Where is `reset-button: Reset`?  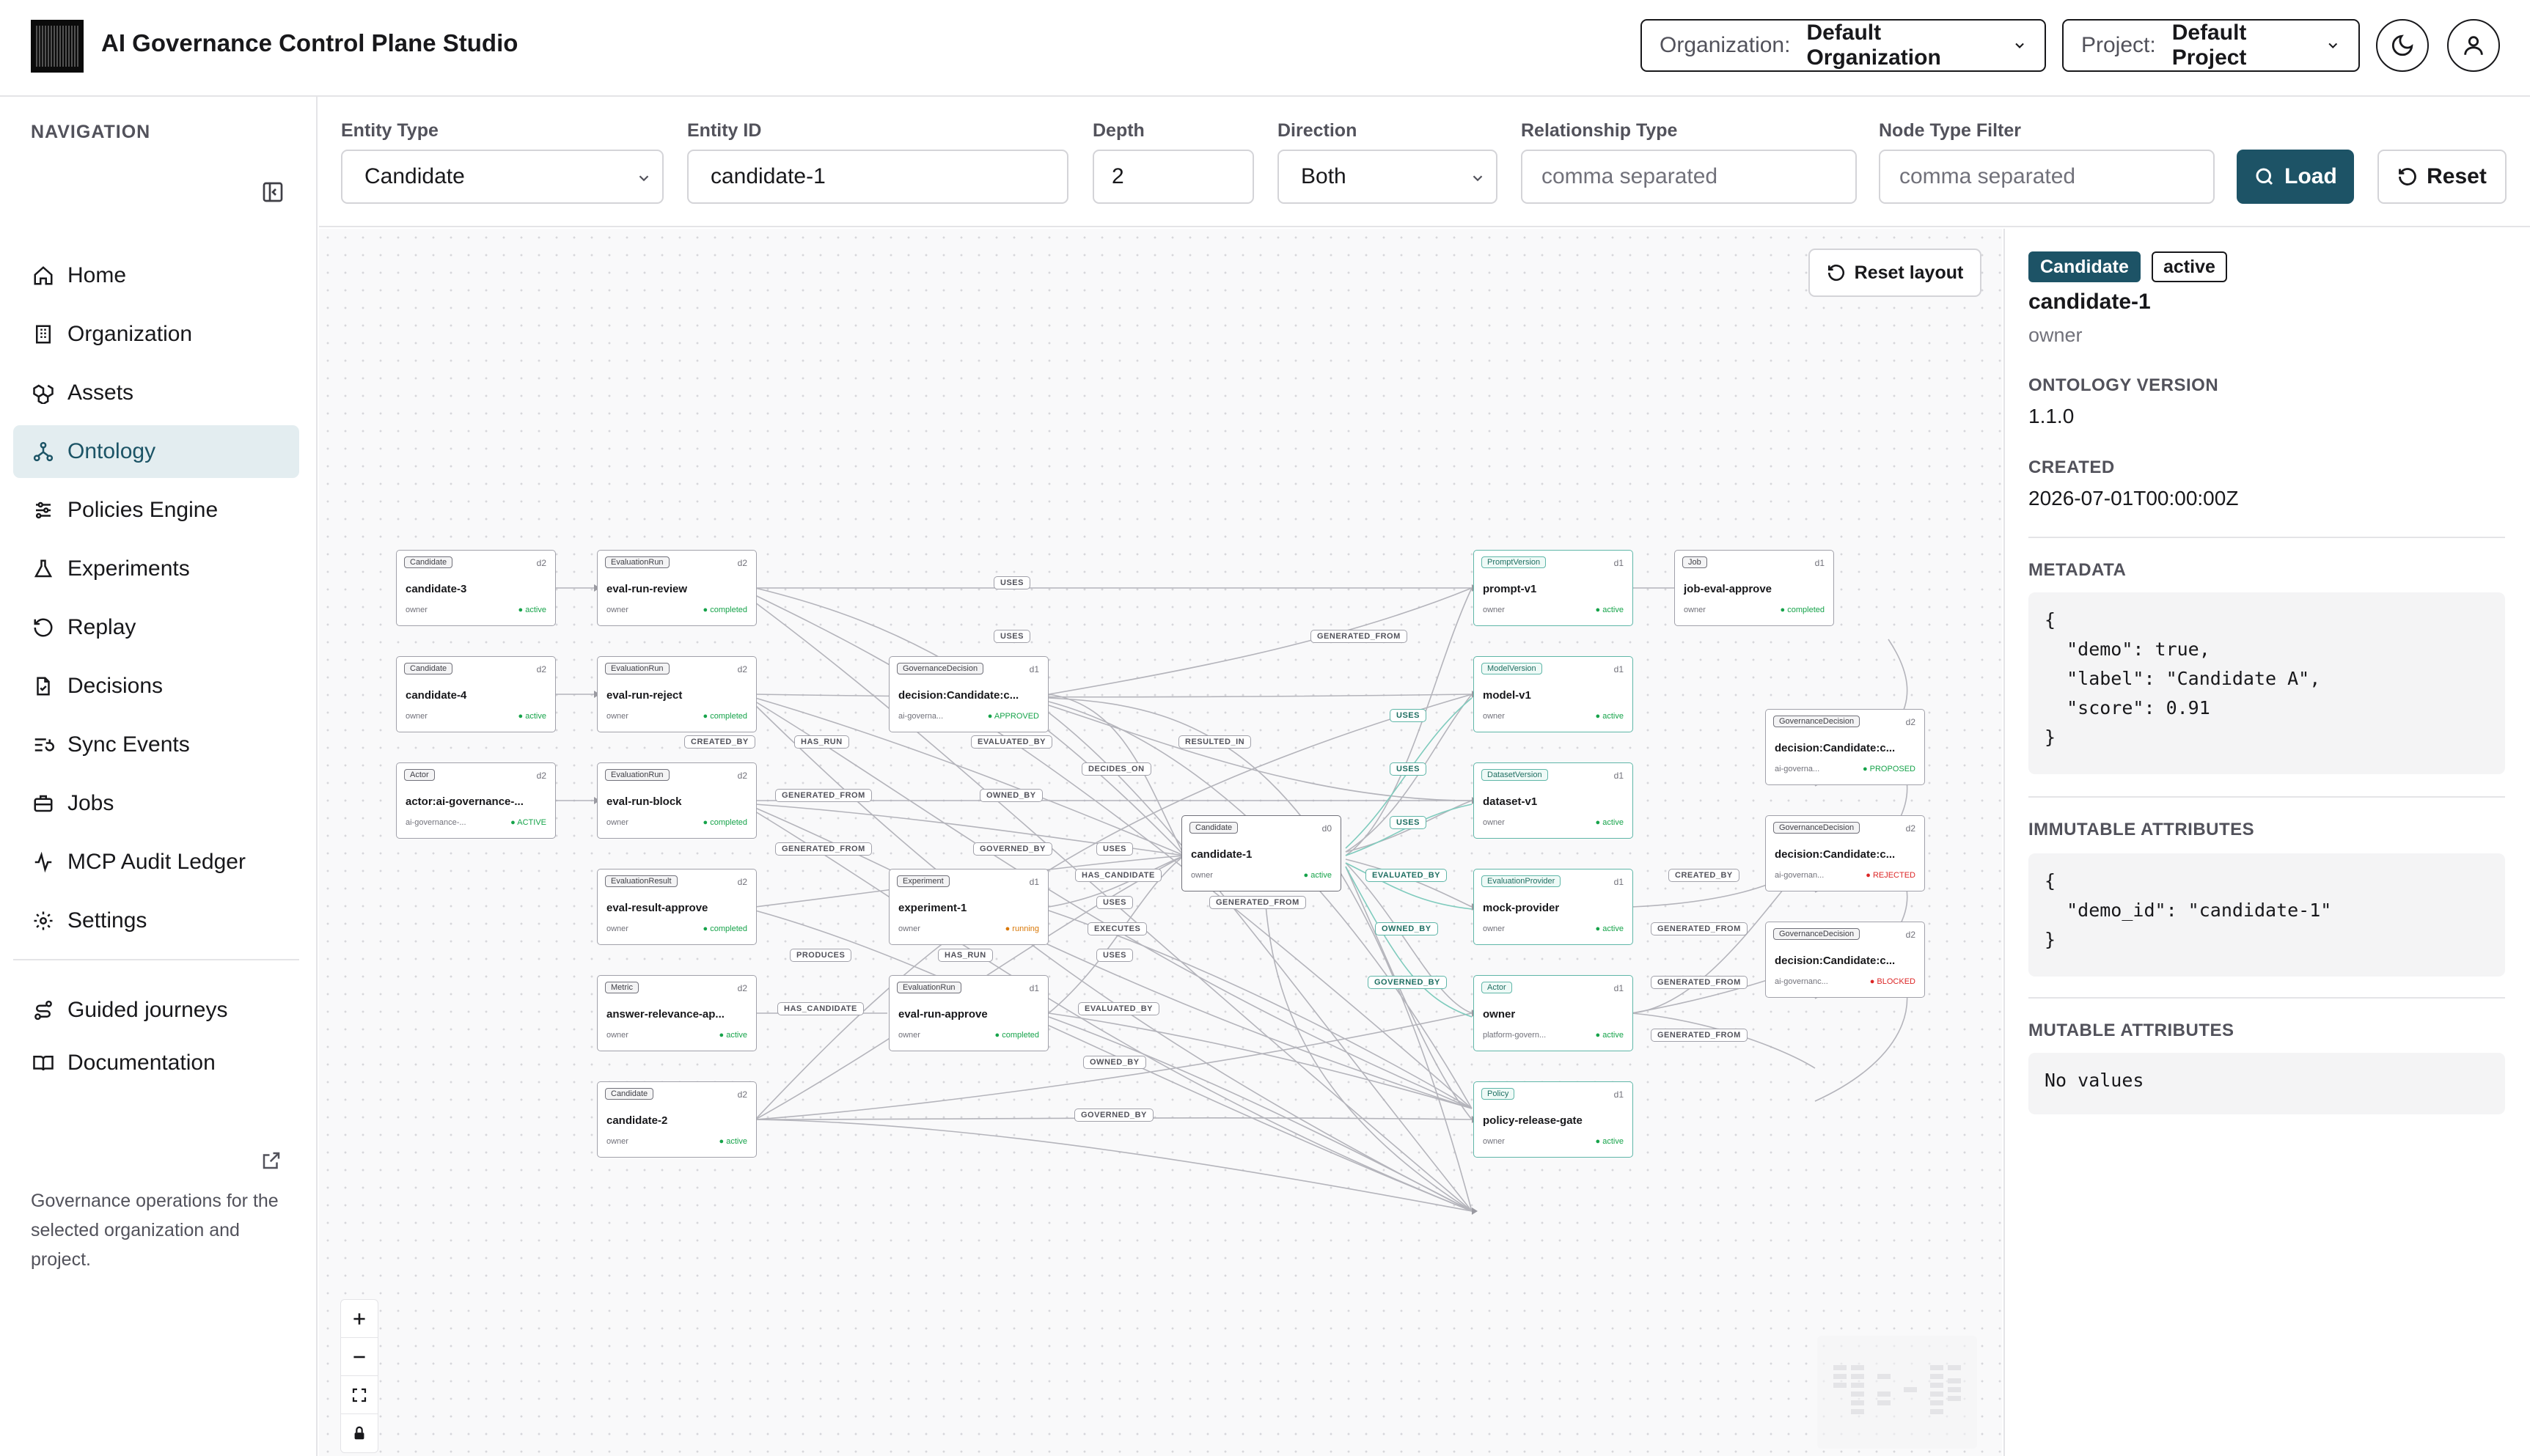
reset-button: Reset is located at coordinates (2442, 177).